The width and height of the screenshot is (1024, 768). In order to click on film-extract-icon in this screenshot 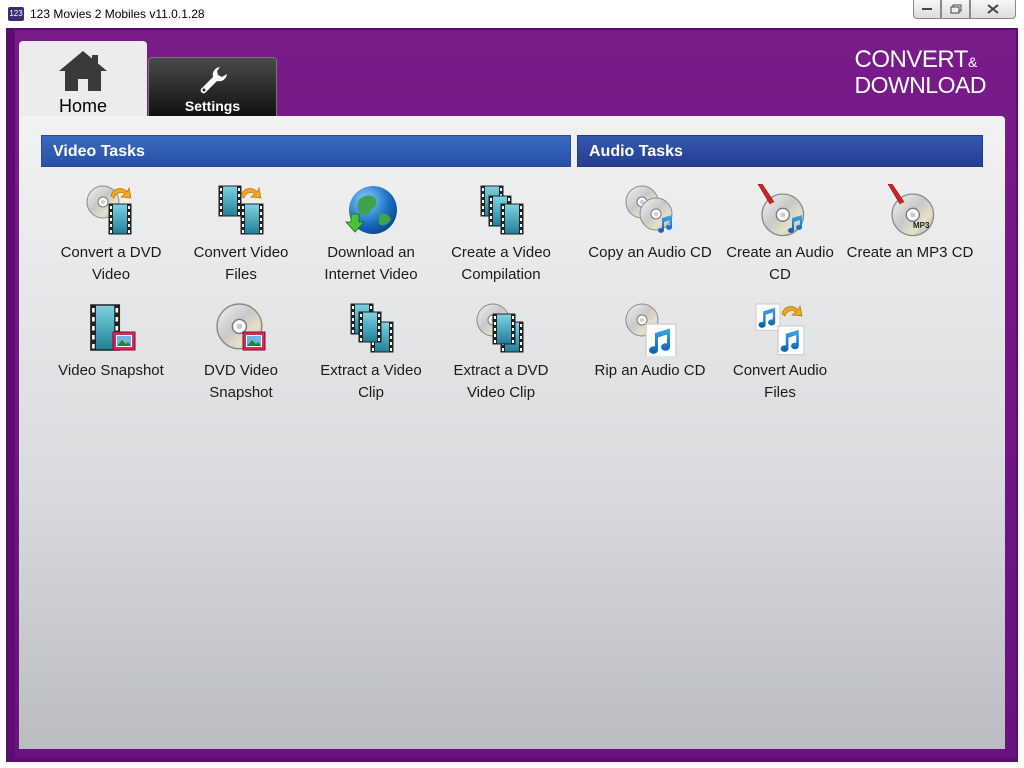, I will do `click(372, 328)`.